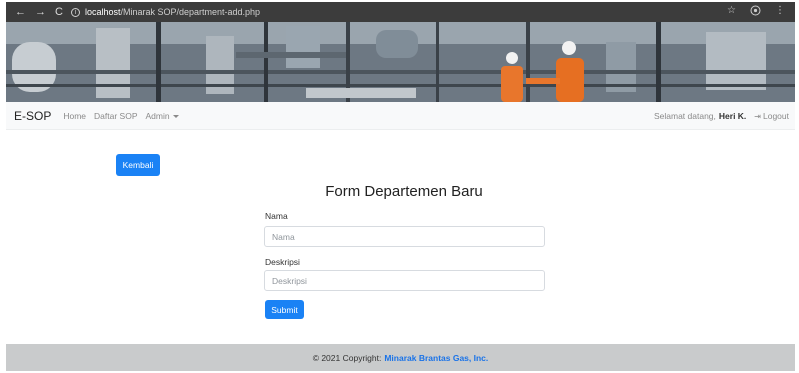  I want to click on submit-button: Submit, so click(284, 309).